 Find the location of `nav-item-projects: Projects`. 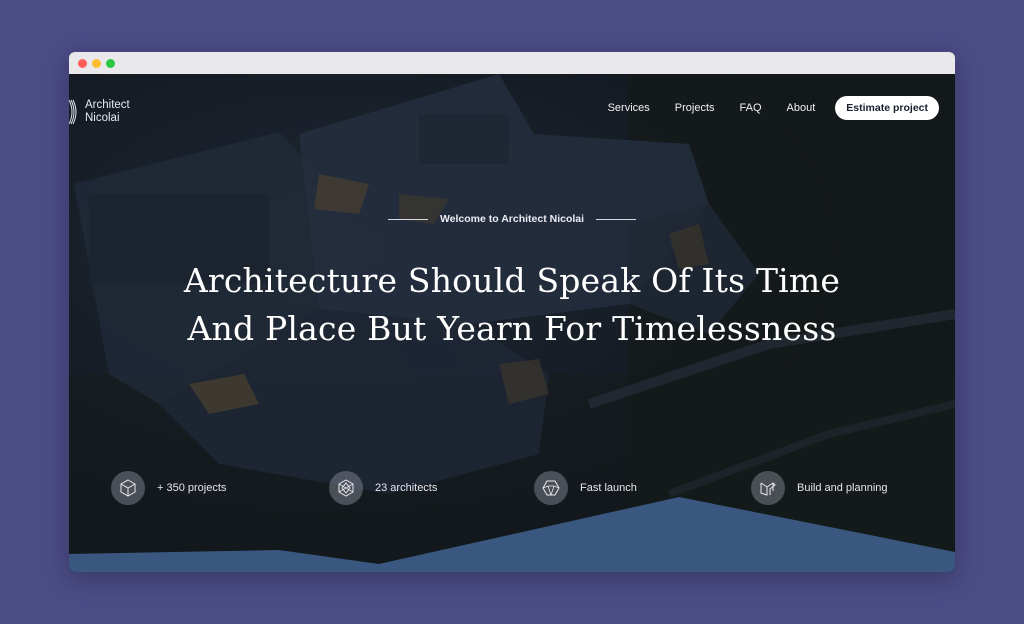

nav-item-projects: Projects is located at coordinates (695, 108).